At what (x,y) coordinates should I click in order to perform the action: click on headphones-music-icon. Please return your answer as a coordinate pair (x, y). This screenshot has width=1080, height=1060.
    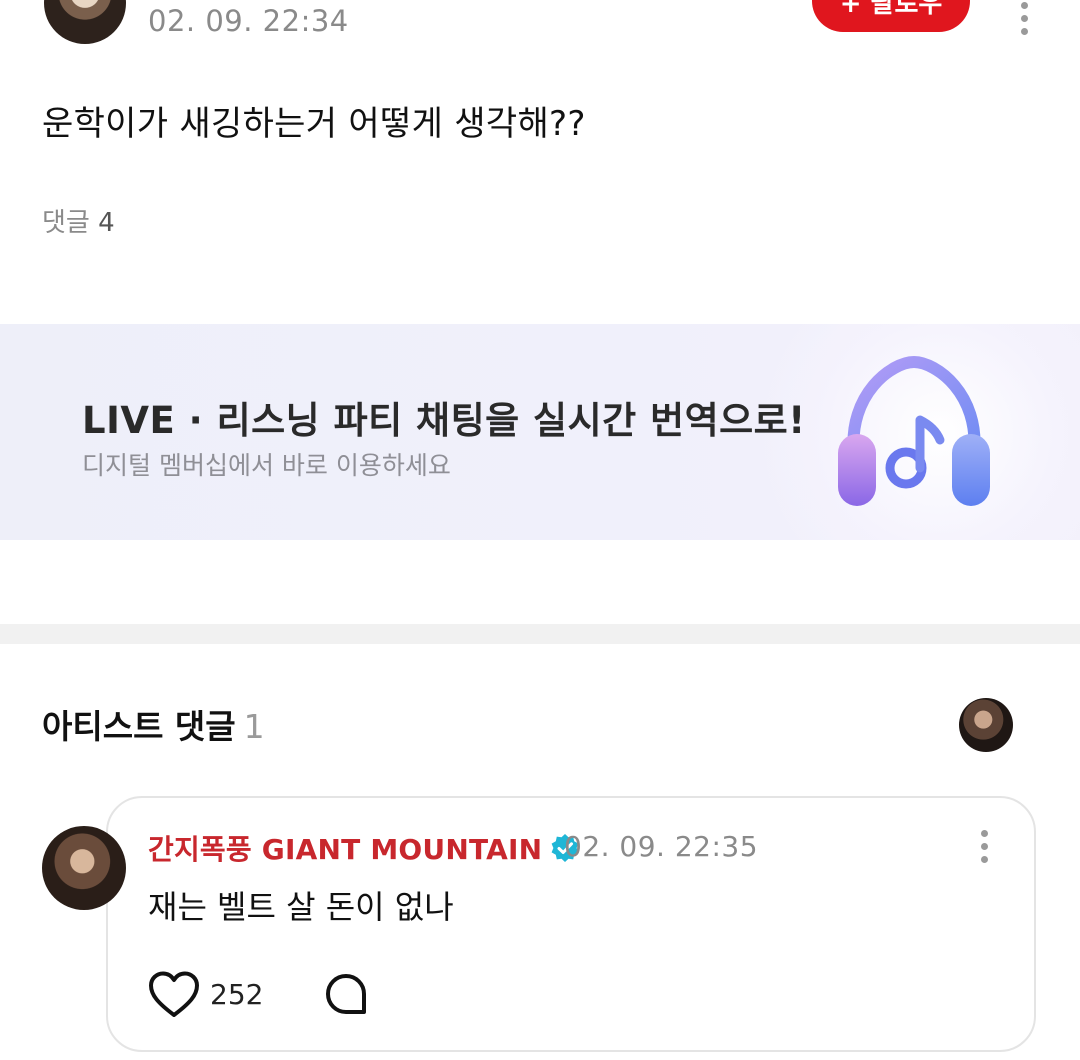
    Looking at the image, I should click on (914, 430).